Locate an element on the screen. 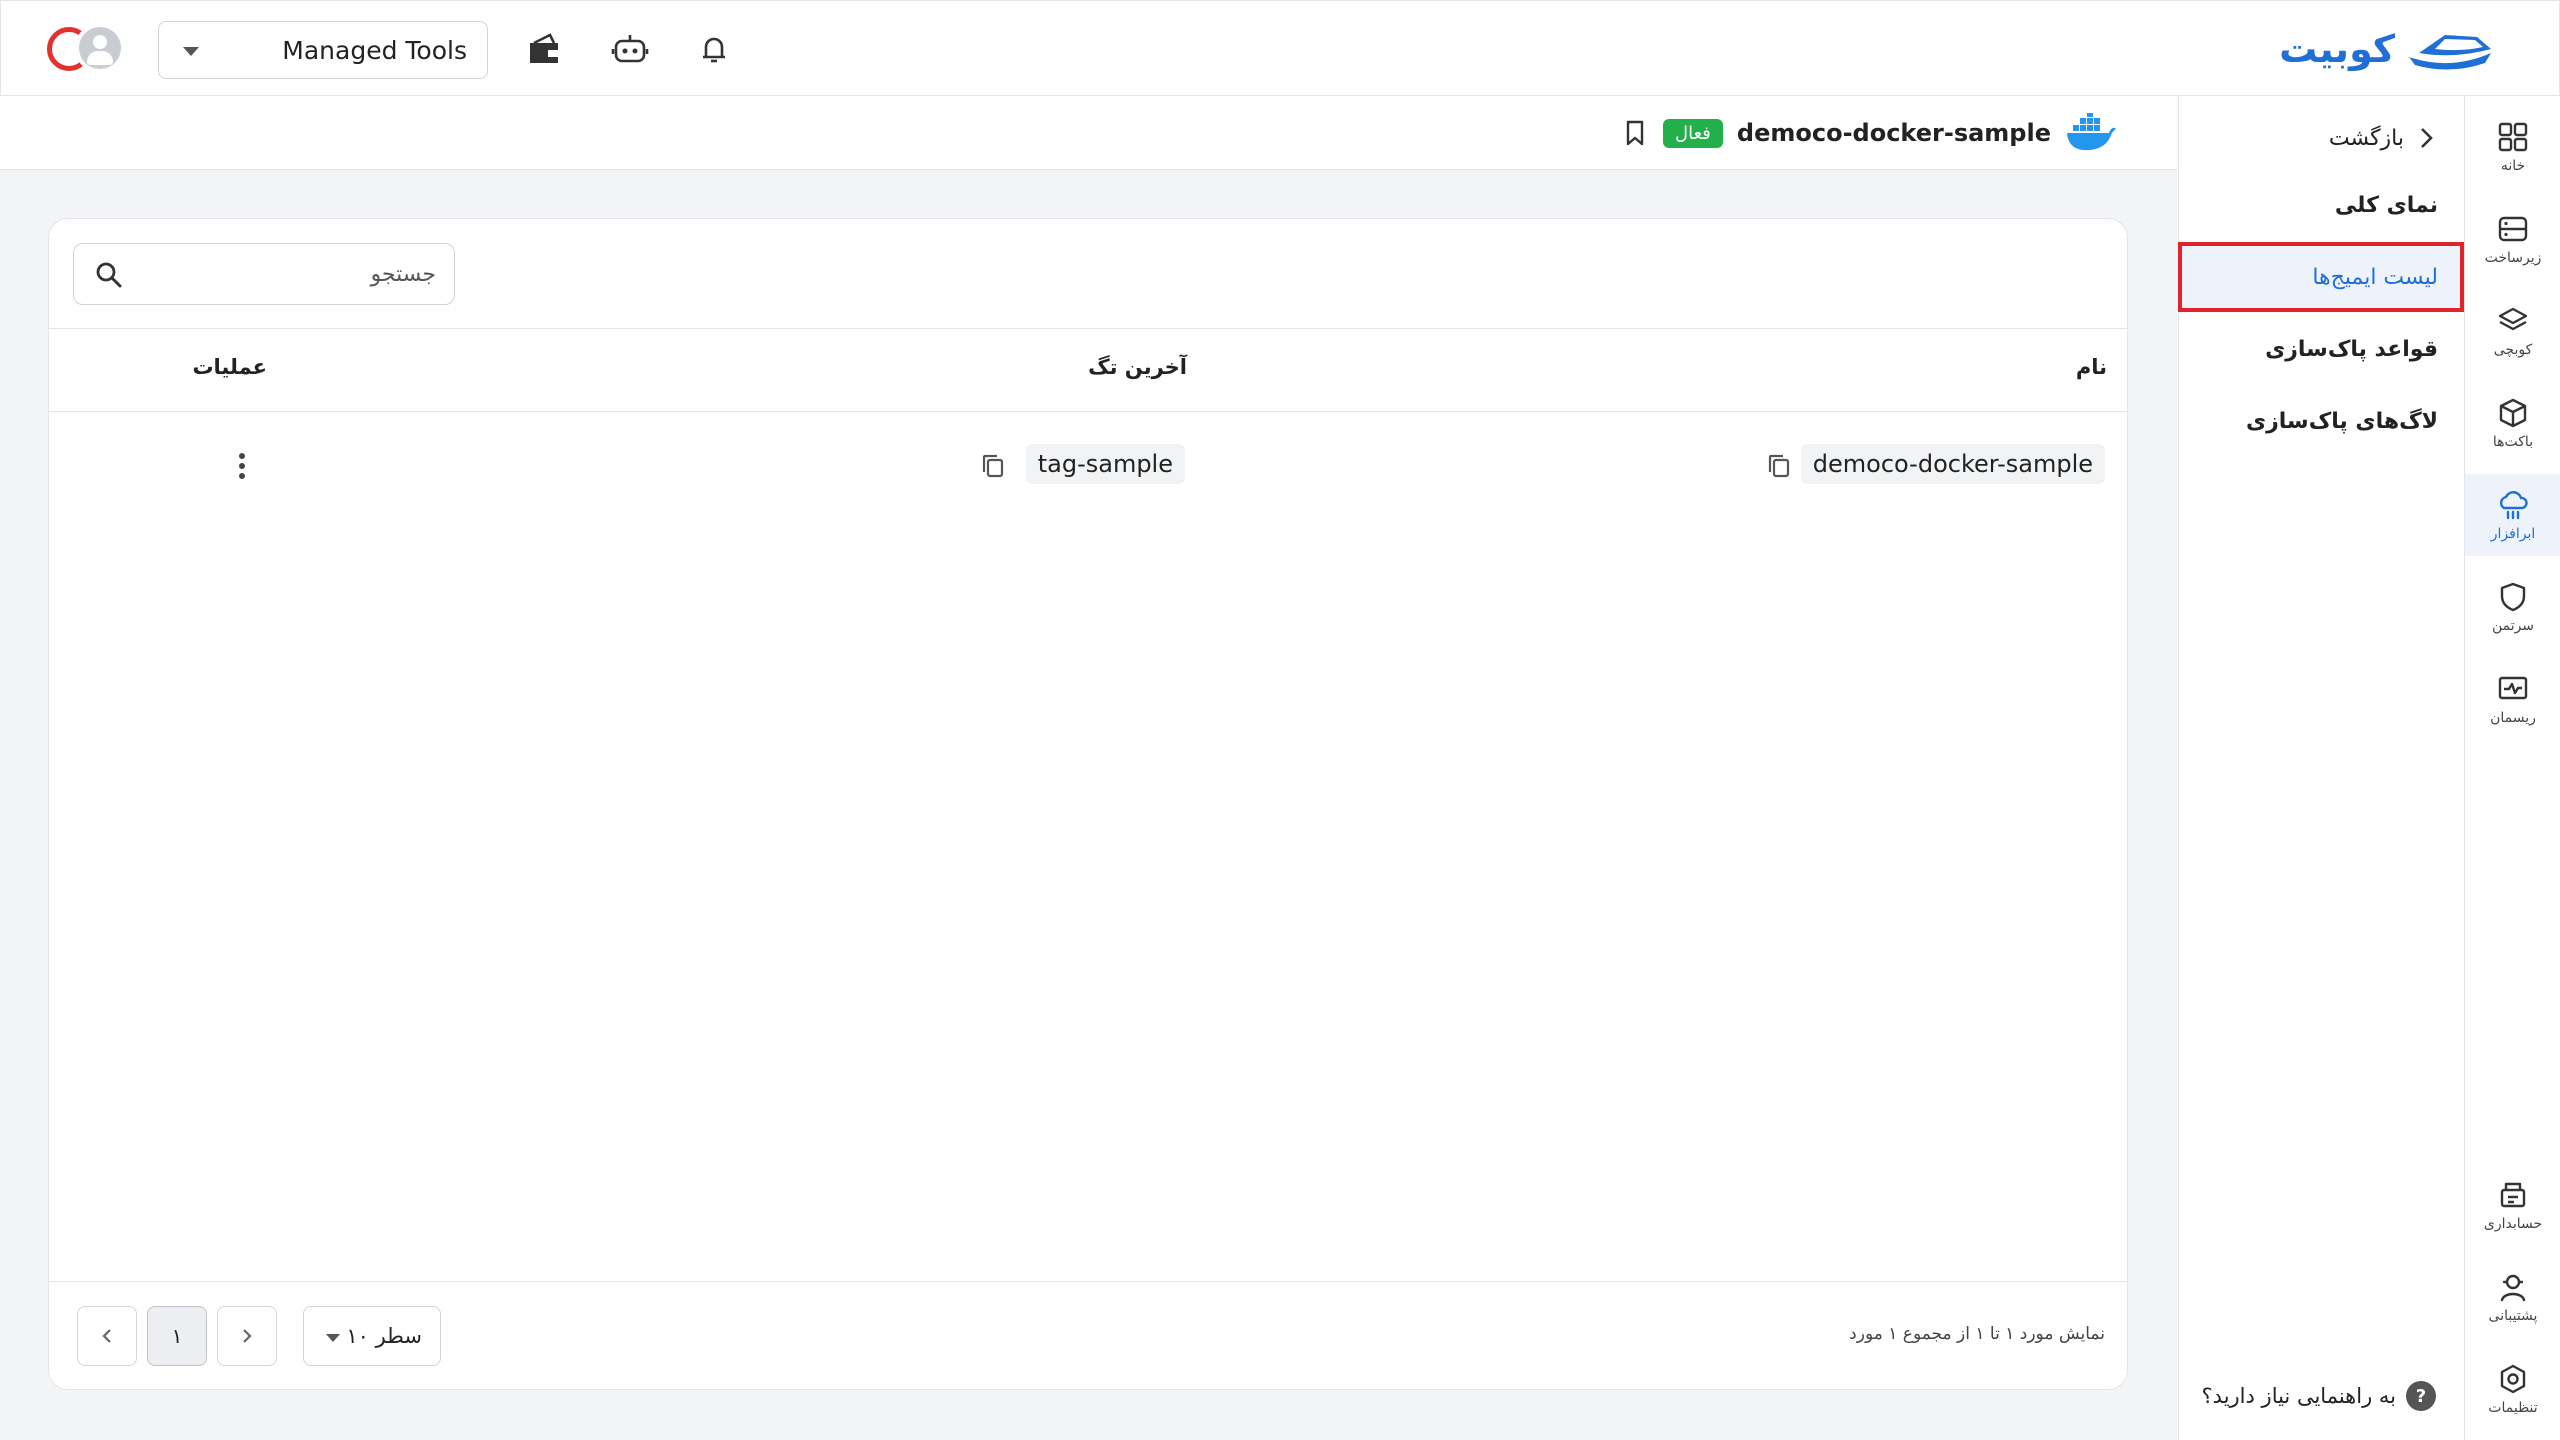 The width and height of the screenshot is (2560, 1440). robot-icon is located at coordinates (630, 49).